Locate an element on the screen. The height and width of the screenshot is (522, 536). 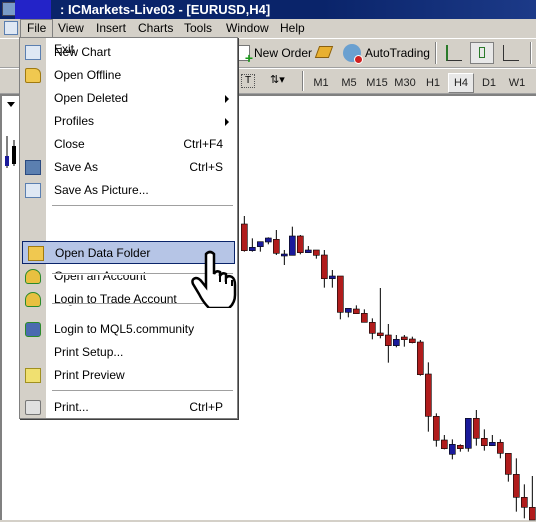
menu-item-label: Open Data Folder is located at coordinates (103, 253).